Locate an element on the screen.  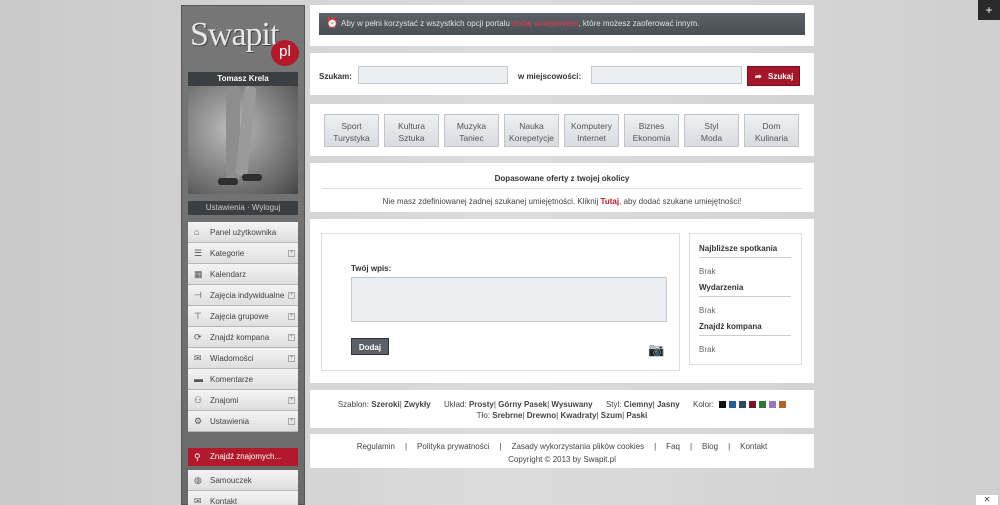
template-wide: Szeroki is located at coordinates (385, 404).